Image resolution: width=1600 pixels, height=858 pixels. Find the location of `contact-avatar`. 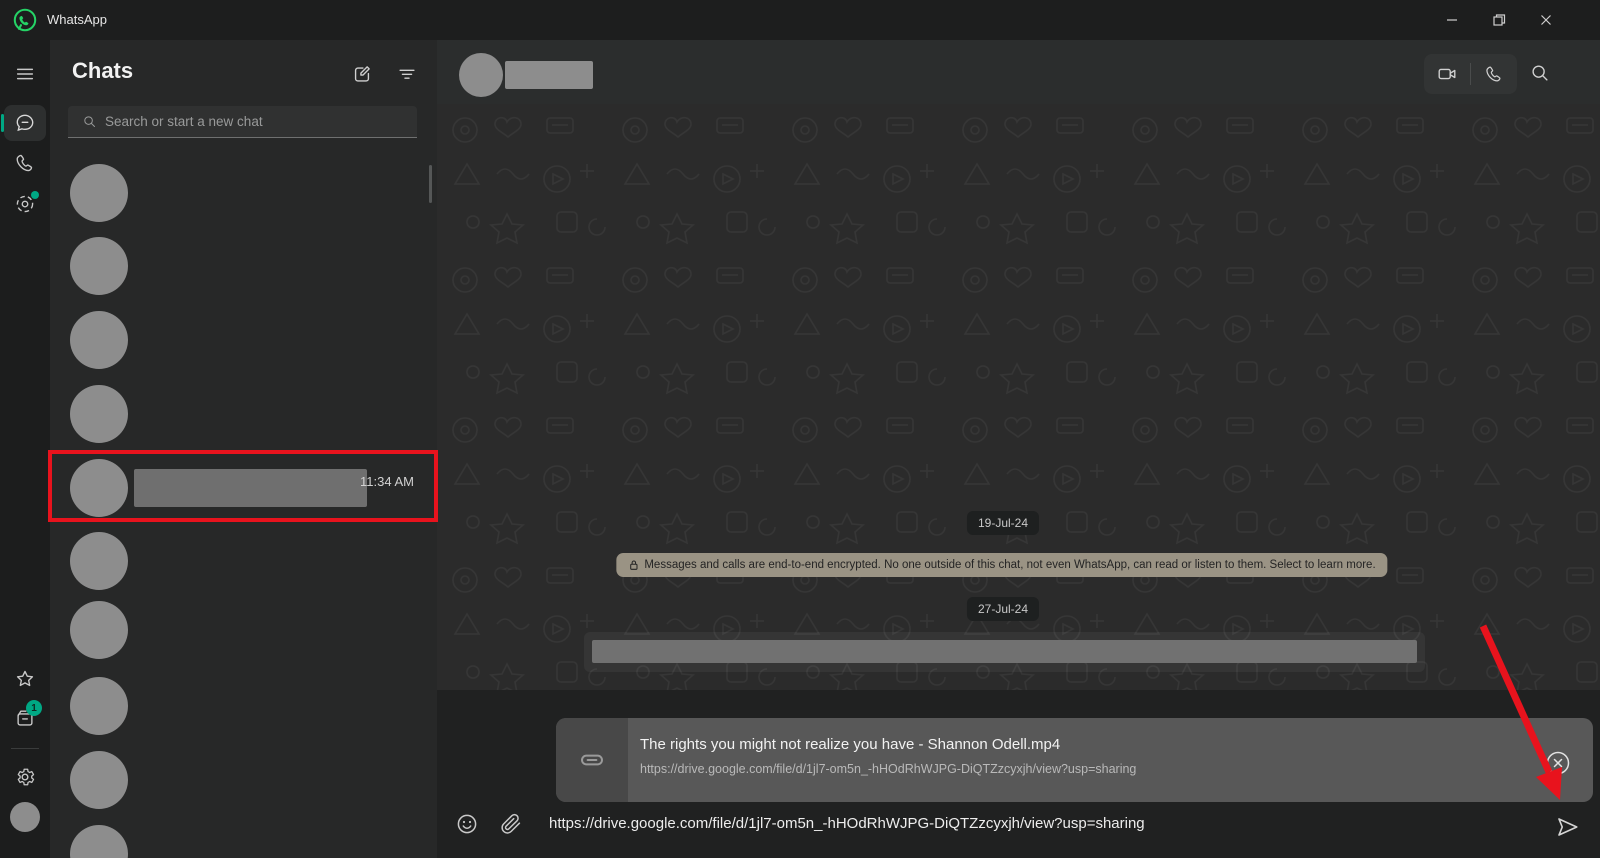

contact-avatar is located at coordinates (481, 75).